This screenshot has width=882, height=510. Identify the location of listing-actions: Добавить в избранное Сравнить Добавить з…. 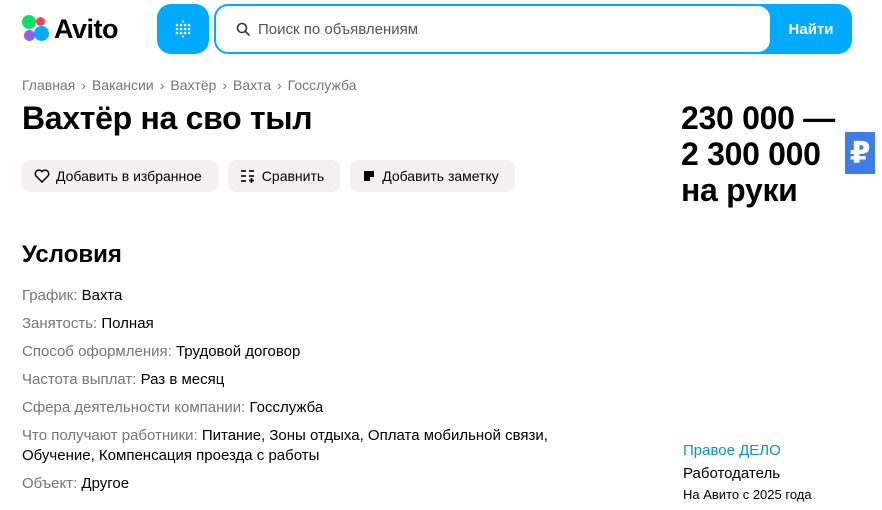
(268, 176).